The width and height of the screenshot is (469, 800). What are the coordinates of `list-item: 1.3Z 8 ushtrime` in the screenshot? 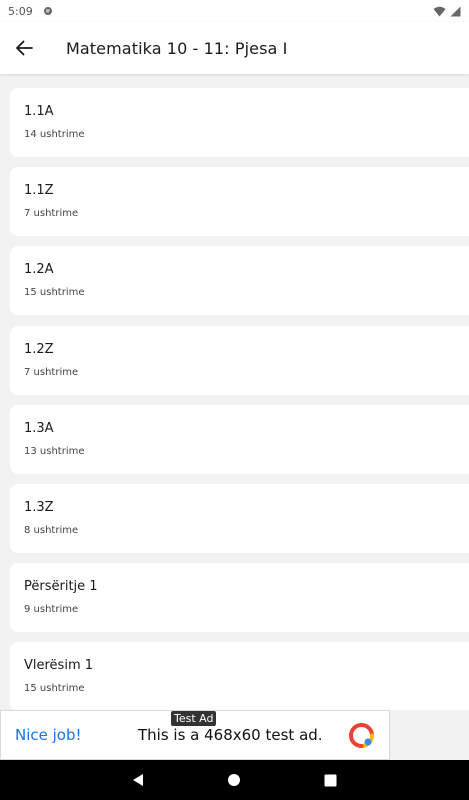 It's located at (239, 518).